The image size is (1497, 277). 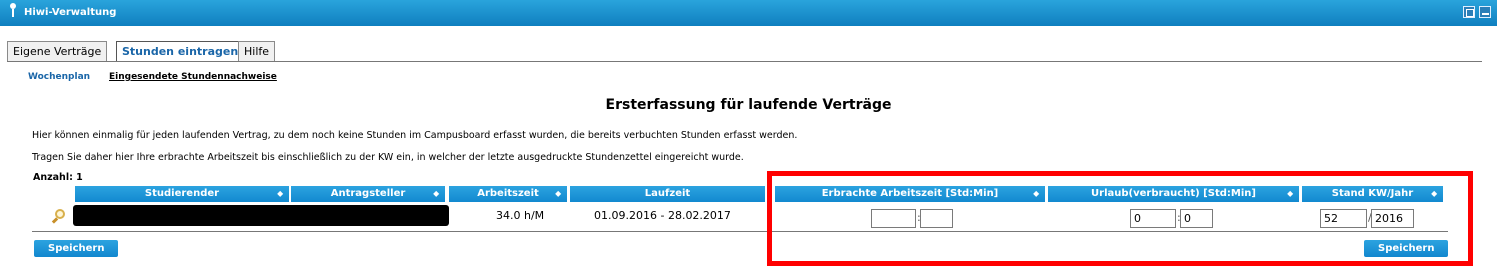 What do you see at coordinates (1485, 12) in the screenshot?
I see `minimize-icon` at bounding box center [1485, 12].